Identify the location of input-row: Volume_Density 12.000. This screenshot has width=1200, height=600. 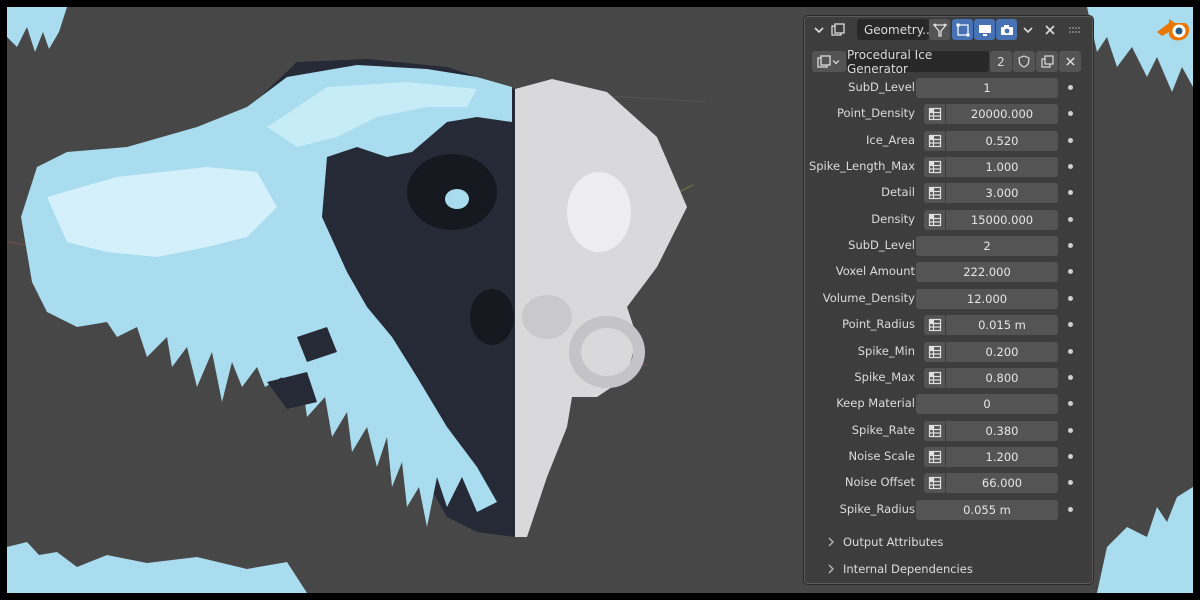
(948, 299).